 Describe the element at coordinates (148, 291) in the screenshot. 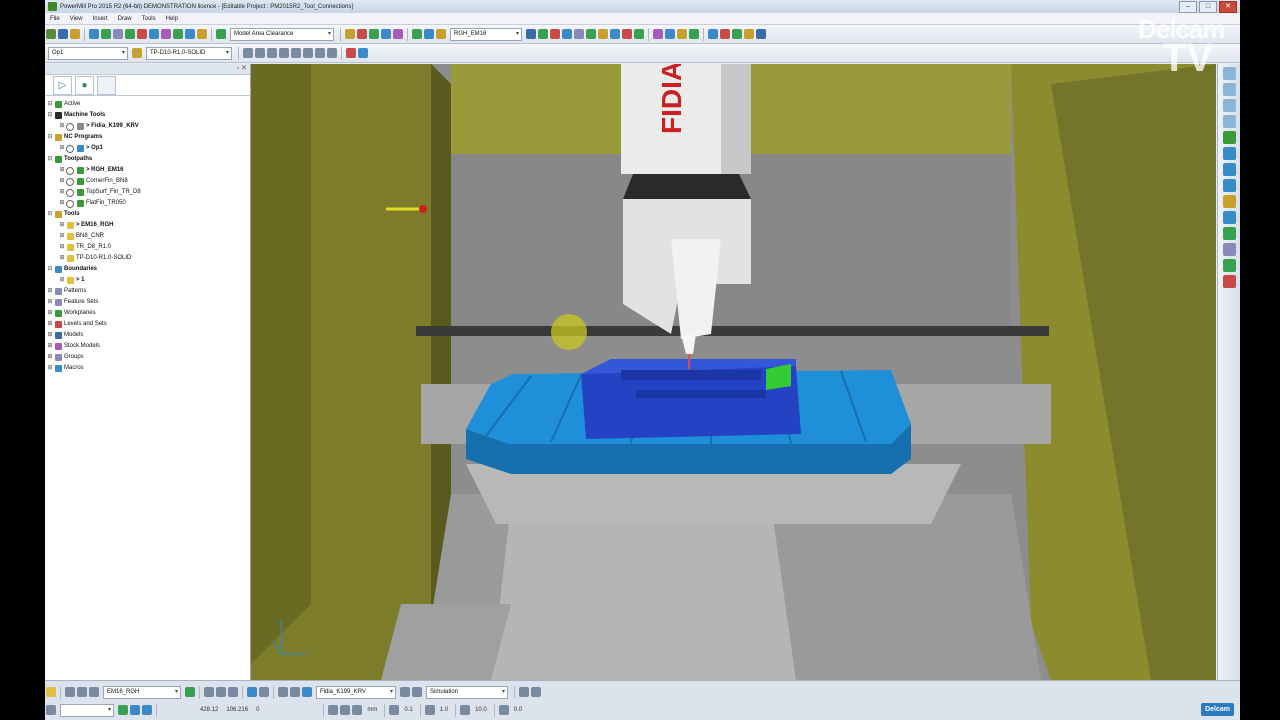

I see `tree-node-patterns: ⊞ Patterns` at that location.